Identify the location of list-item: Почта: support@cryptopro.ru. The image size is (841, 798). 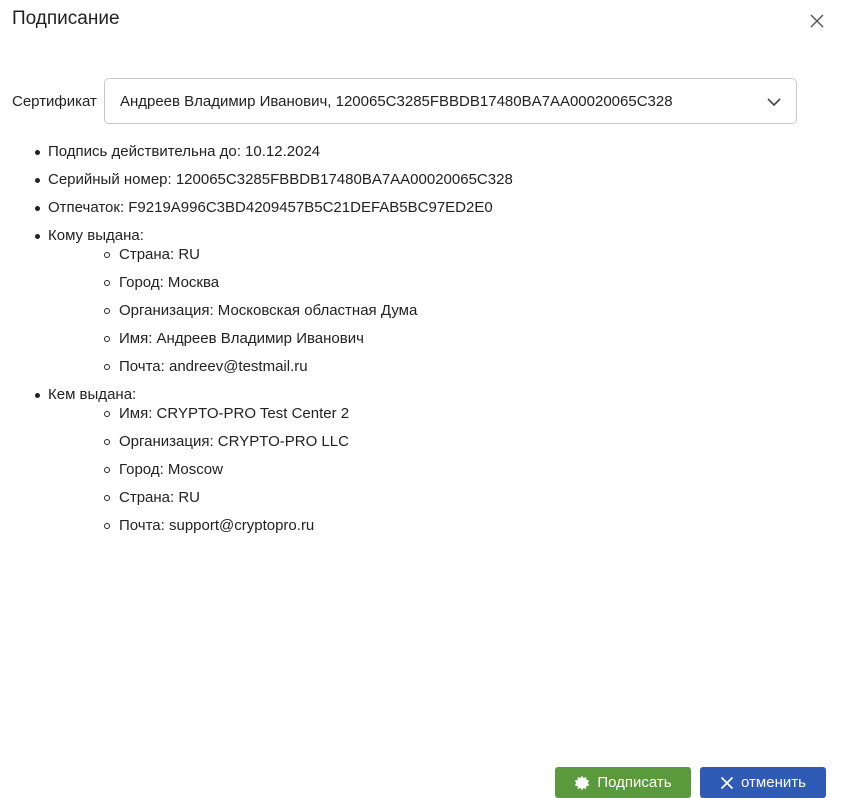
(308, 525).